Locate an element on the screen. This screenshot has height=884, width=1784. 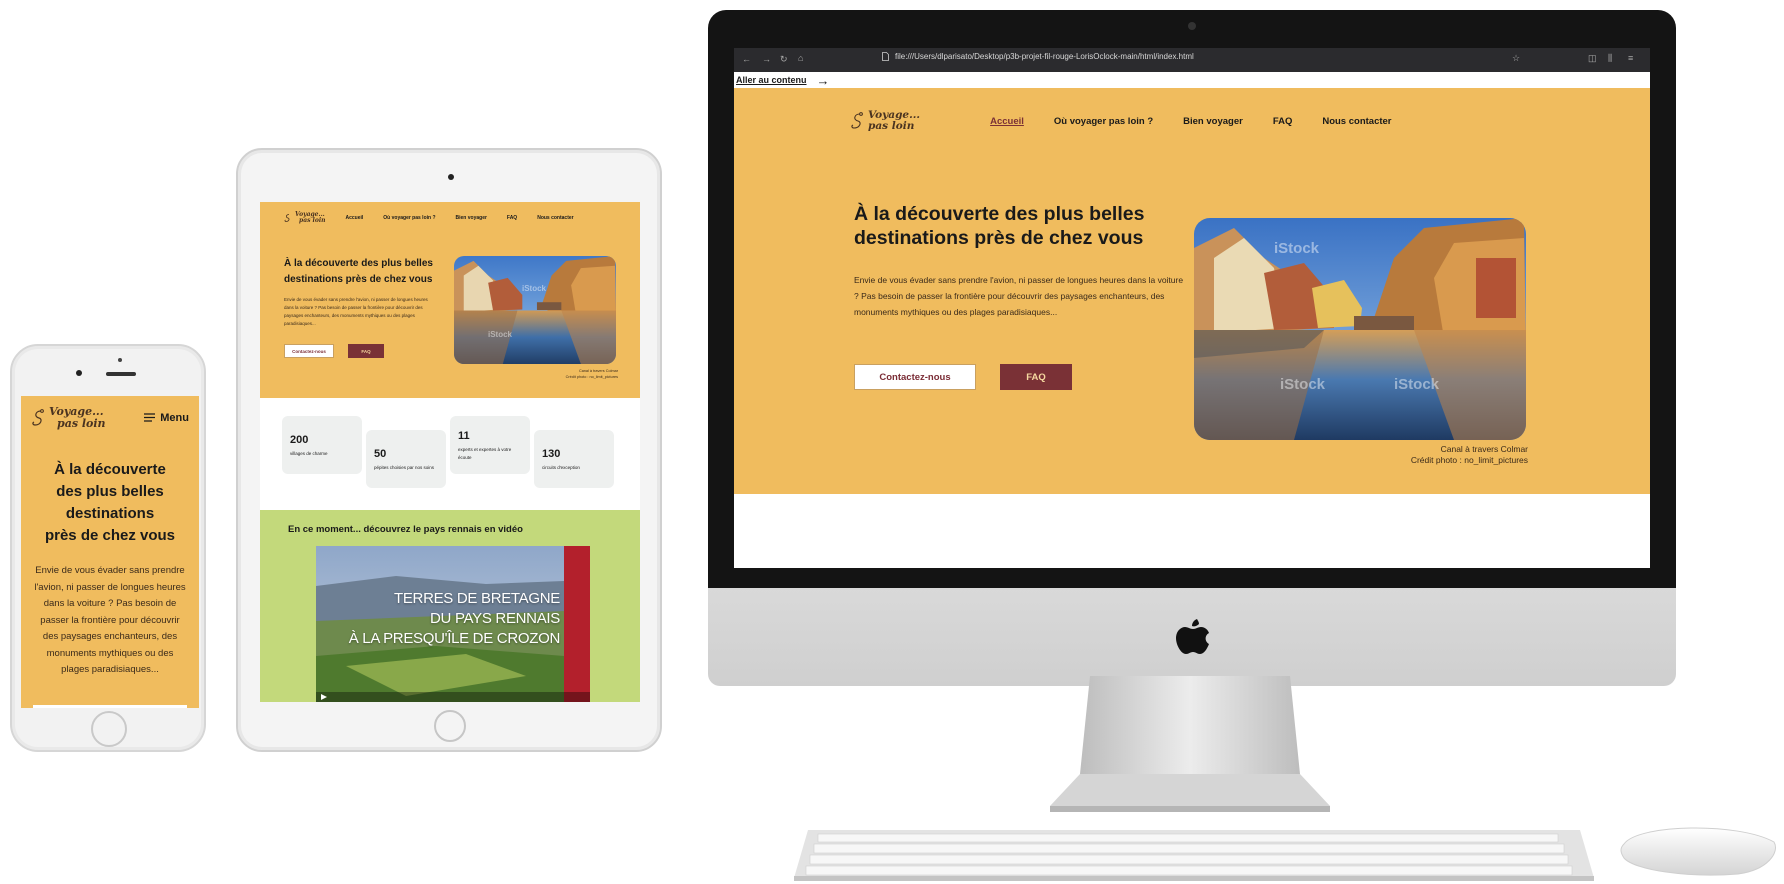
pocket-icon: ◫ is located at coordinates (1592, 58).